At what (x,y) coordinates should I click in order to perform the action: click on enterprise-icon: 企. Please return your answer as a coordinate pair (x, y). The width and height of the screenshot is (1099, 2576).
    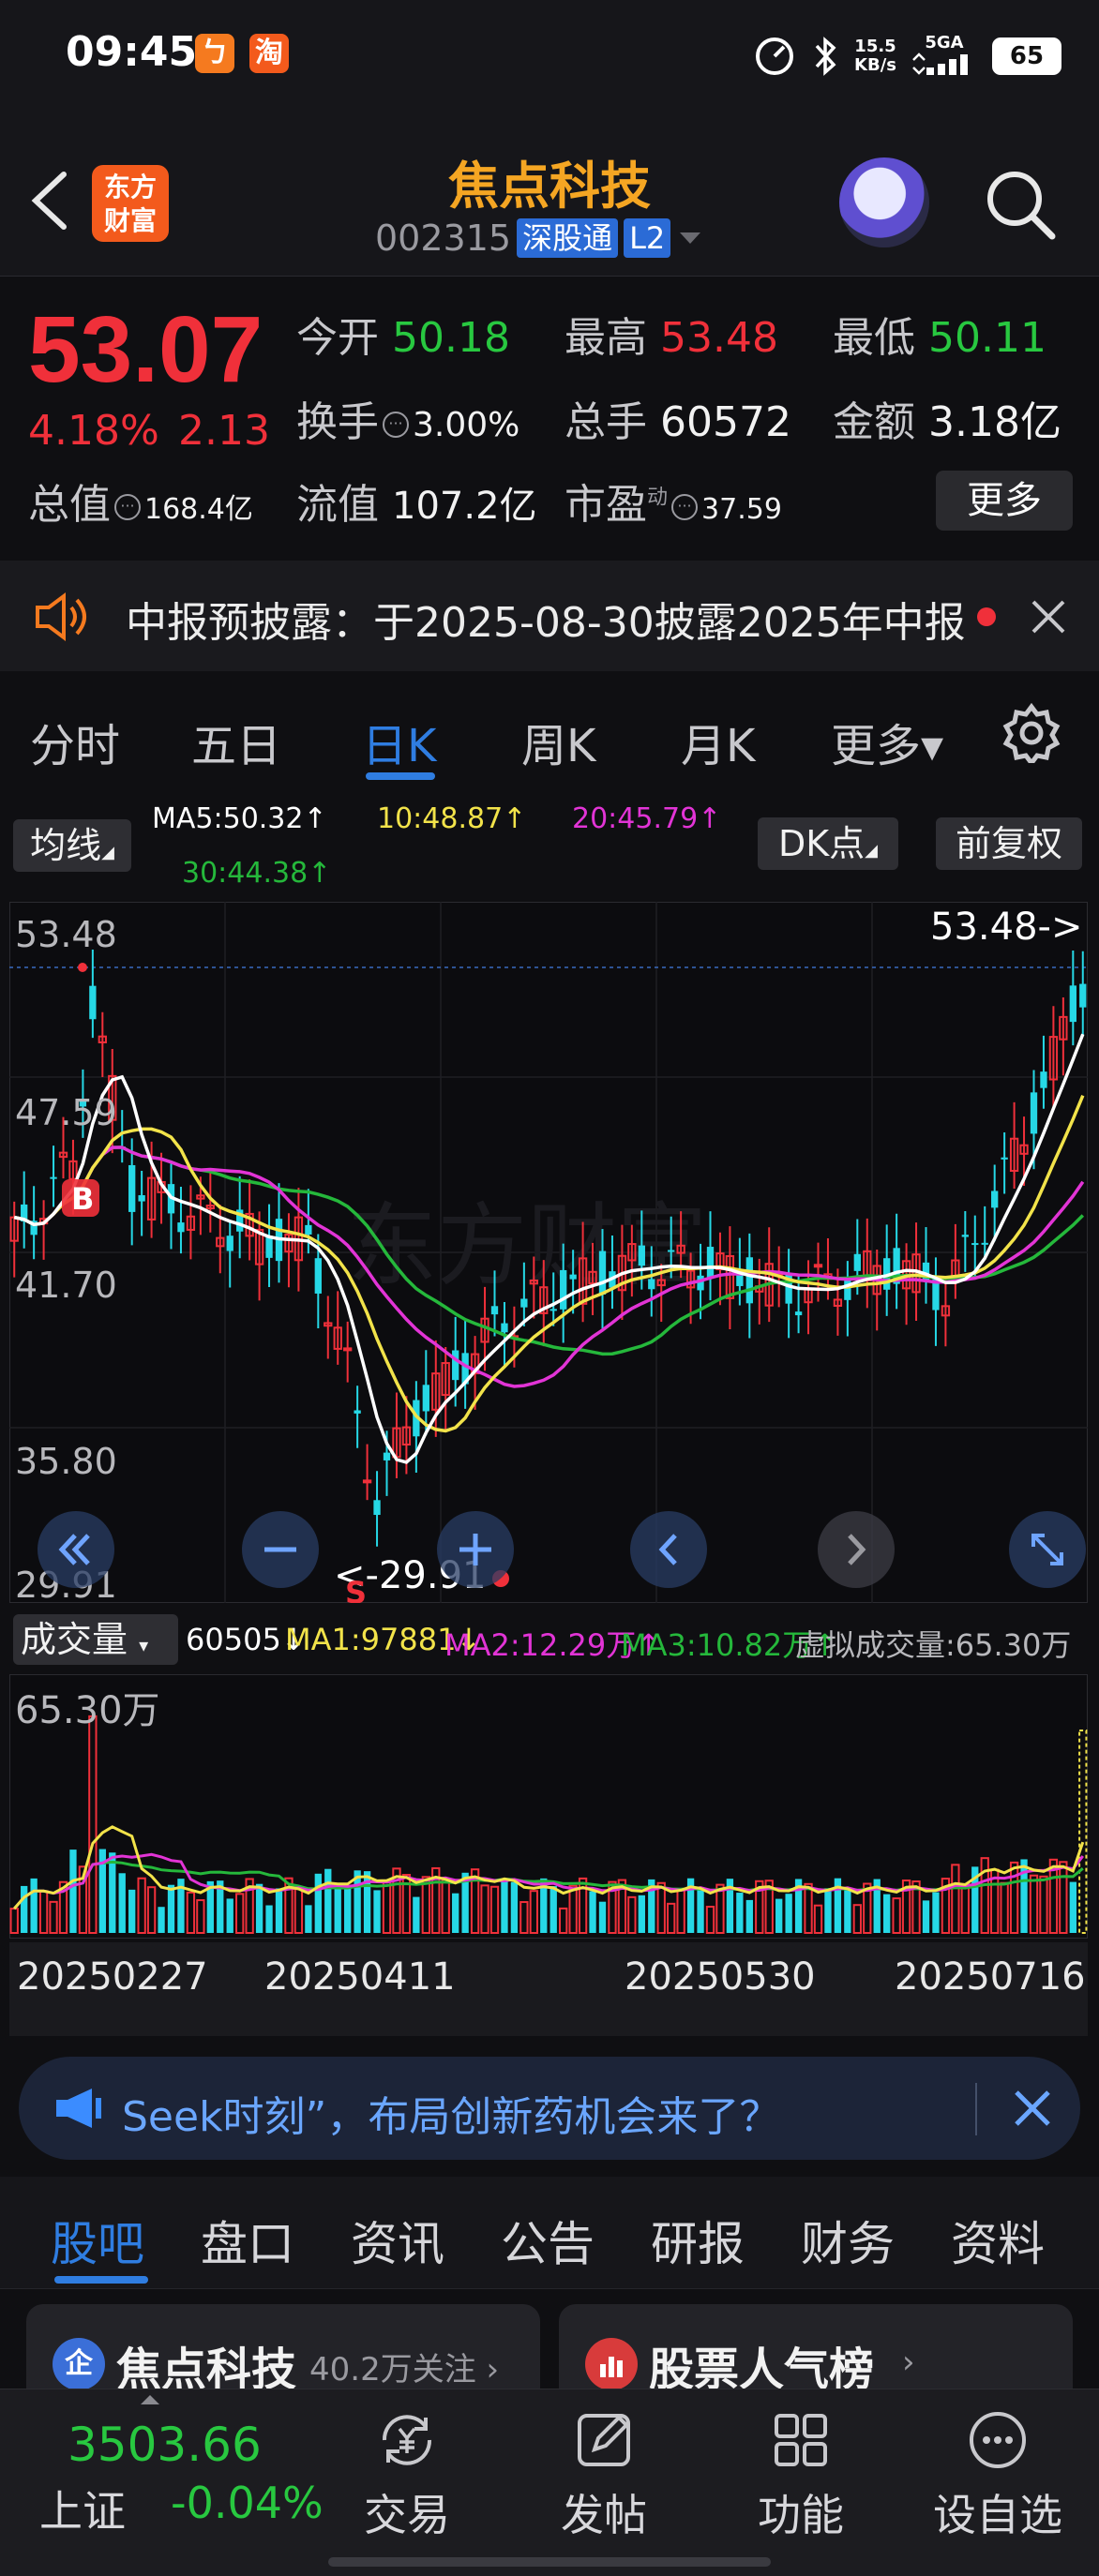
    Looking at the image, I should click on (79, 2364).